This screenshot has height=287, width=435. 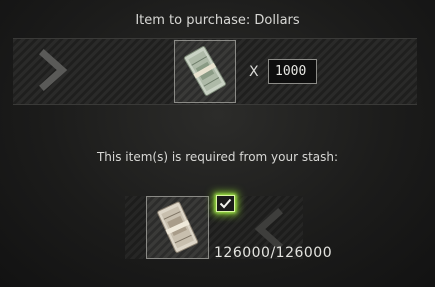 I want to click on quantity-input, so click(x=292, y=71).